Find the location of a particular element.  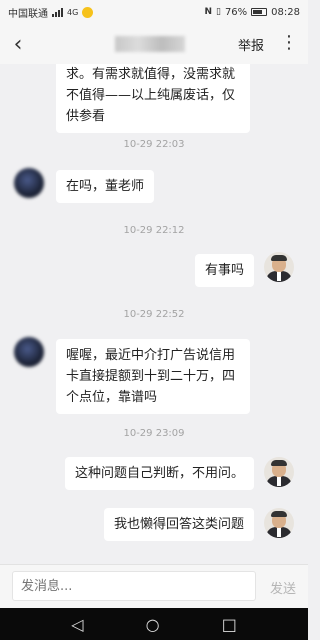

message-input is located at coordinates (134, 586).